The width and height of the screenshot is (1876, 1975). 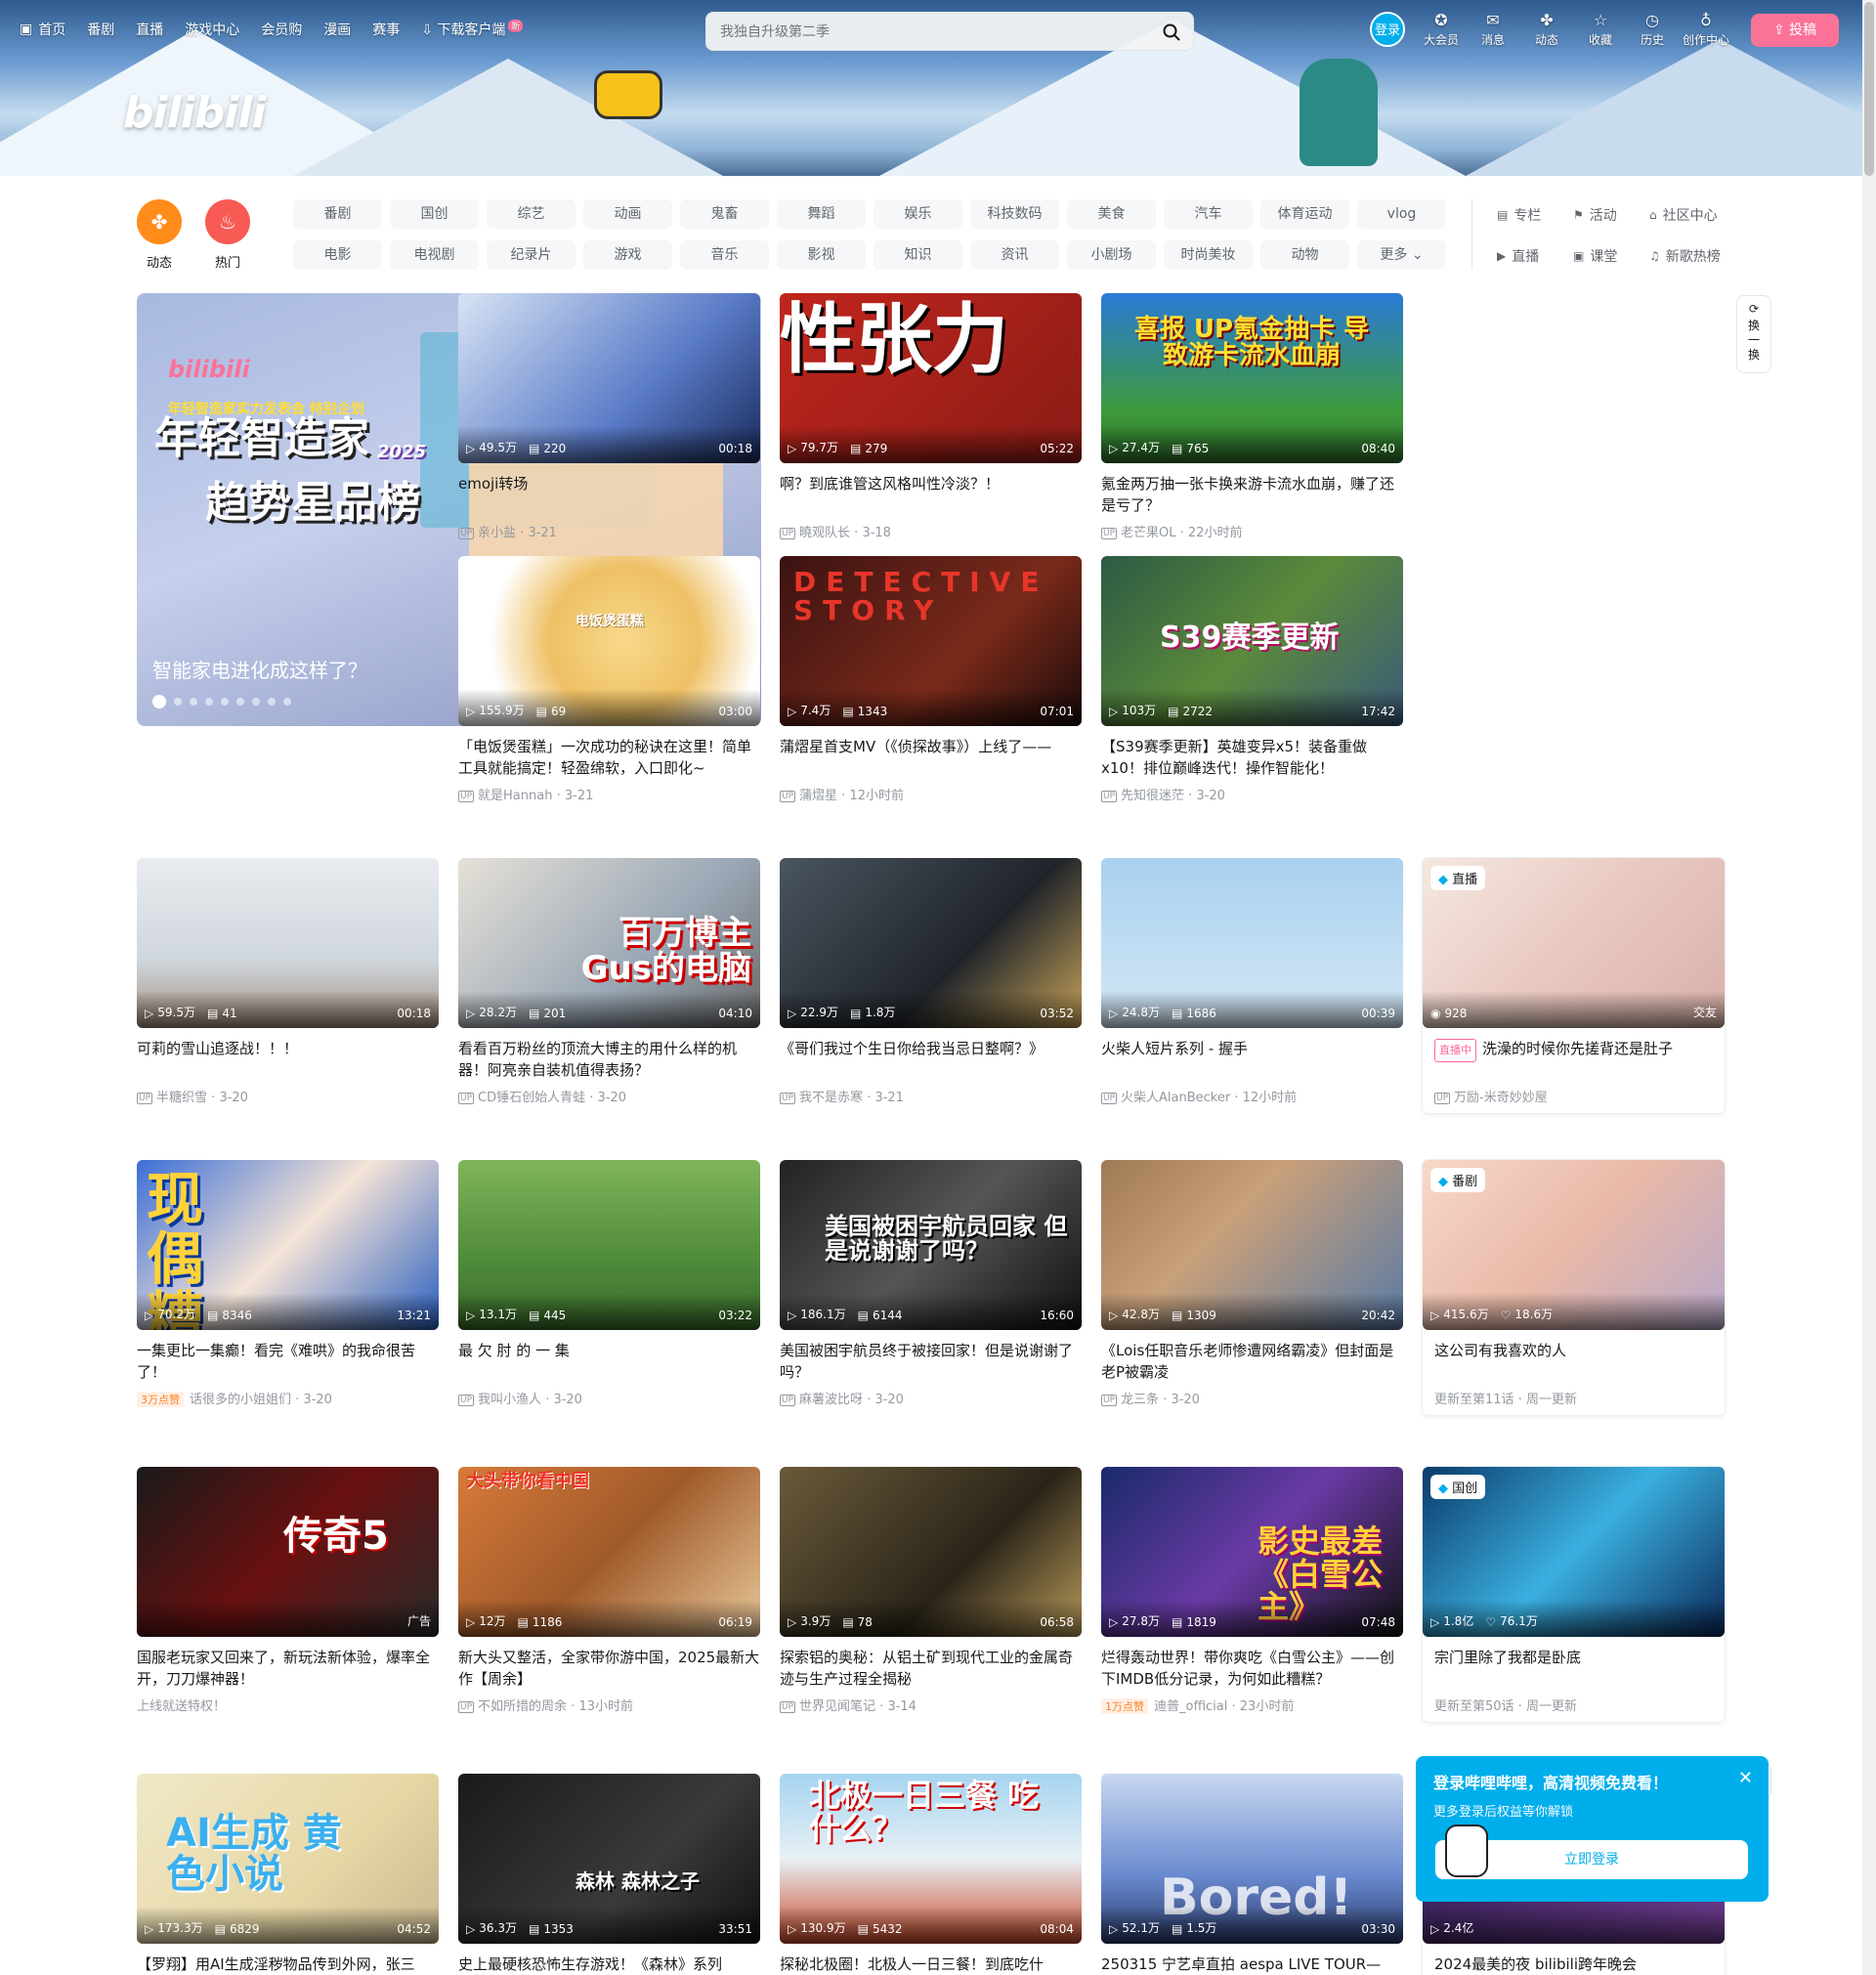 I want to click on nav-bangumi: 番剧, so click(x=100, y=30).